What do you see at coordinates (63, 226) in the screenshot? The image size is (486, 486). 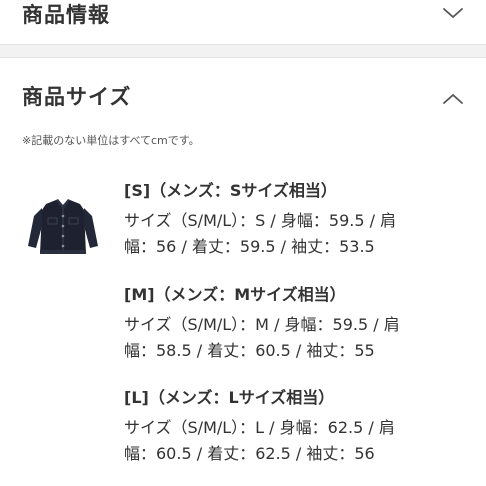 I see `jacket-icon` at bounding box center [63, 226].